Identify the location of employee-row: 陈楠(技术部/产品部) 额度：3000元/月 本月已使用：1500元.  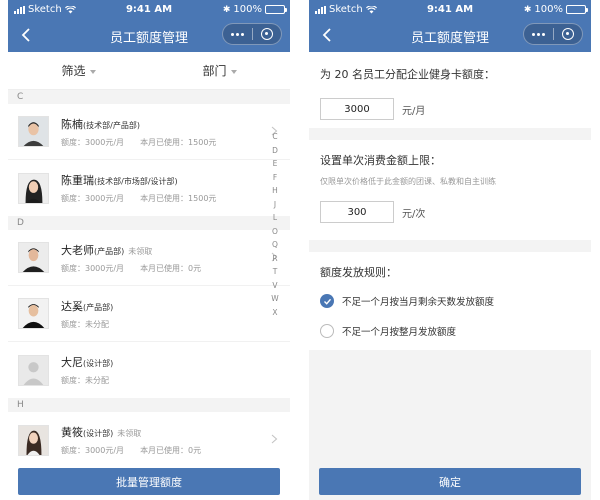
(149, 132).